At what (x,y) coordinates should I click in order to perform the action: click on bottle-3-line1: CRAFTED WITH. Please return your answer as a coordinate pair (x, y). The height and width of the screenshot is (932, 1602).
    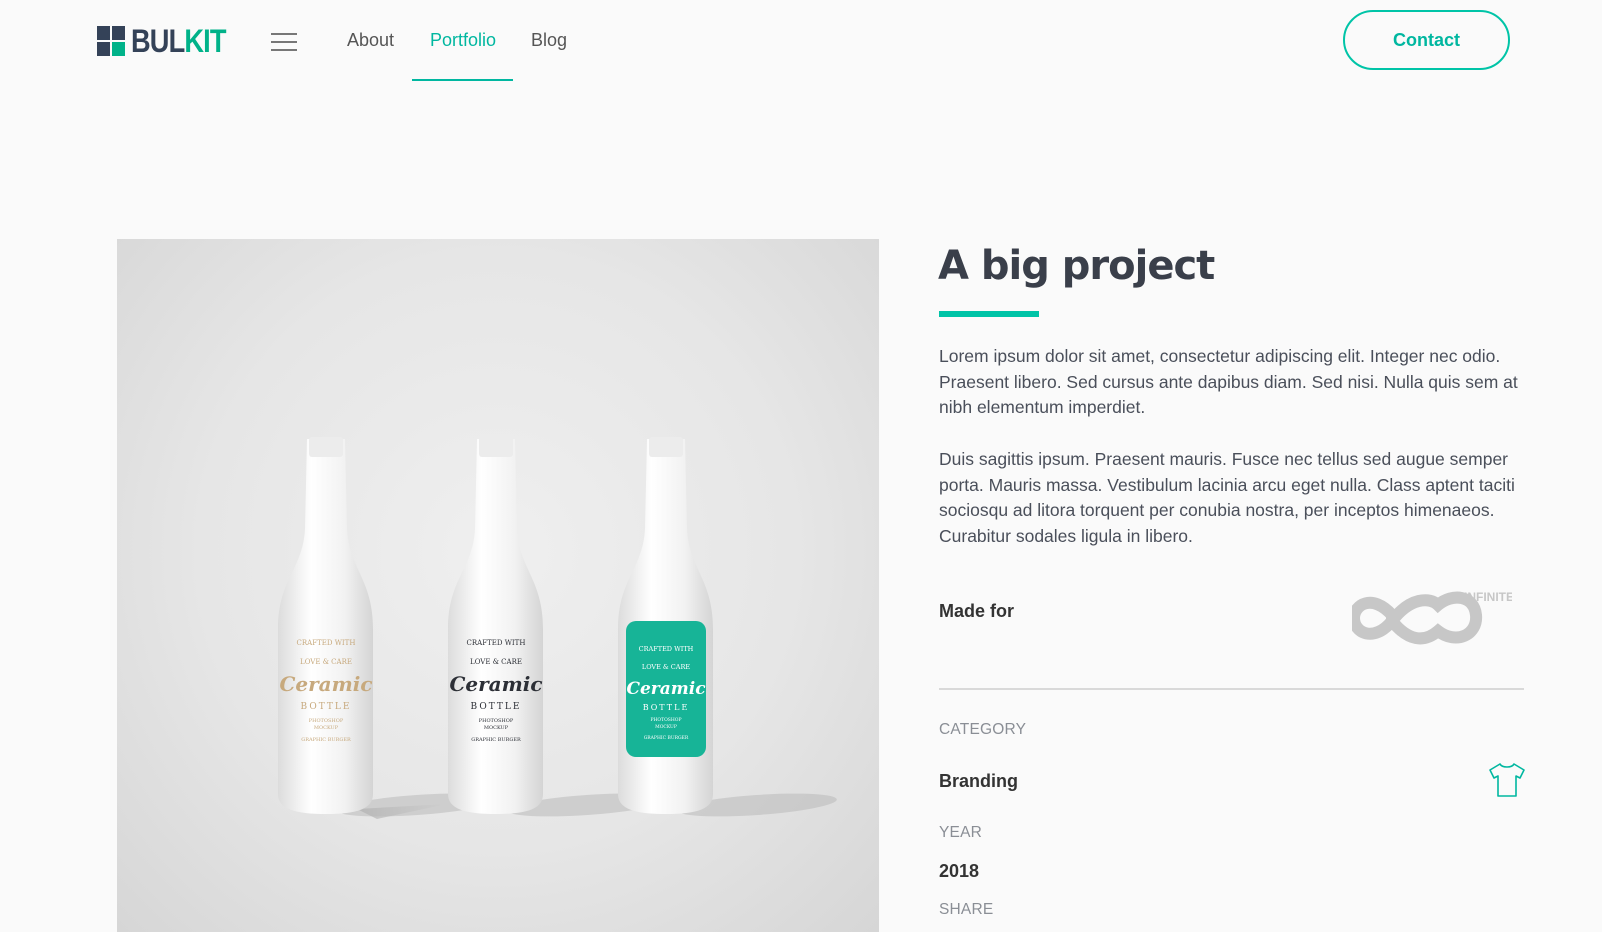
    Looking at the image, I should click on (666, 649).